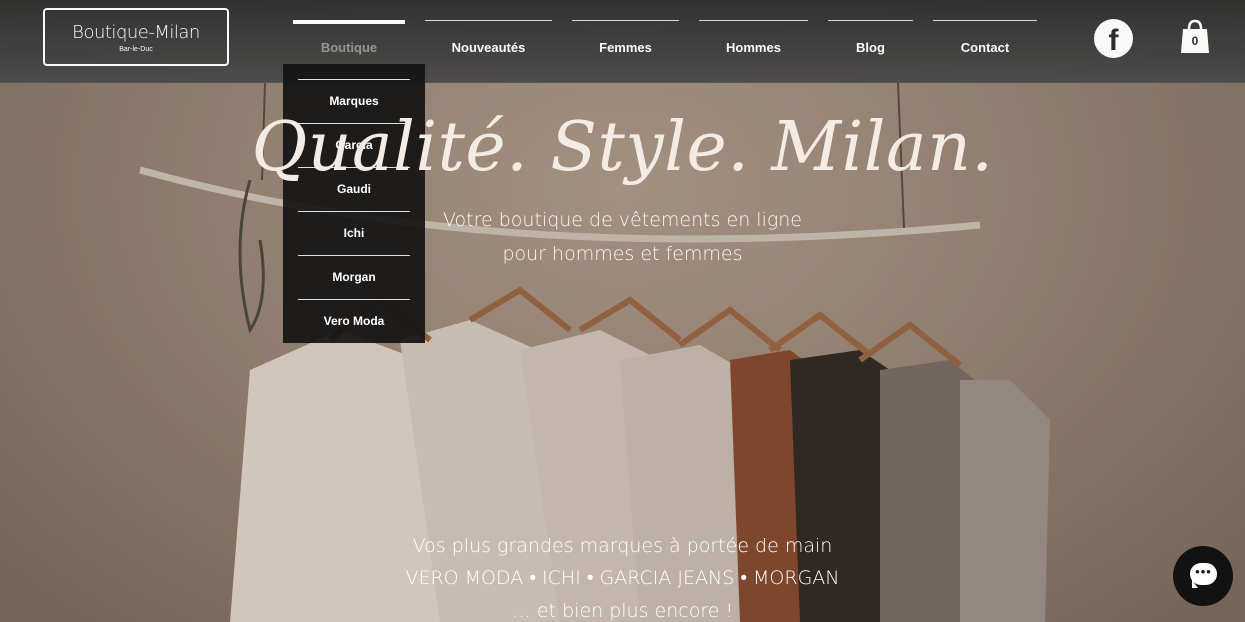 This screenshot has height=622, width=1245. What do you see at coordinates (1195, 584) in the screenshot?
I see `chat-bubble-tail` at bounding box center [1195, 584].